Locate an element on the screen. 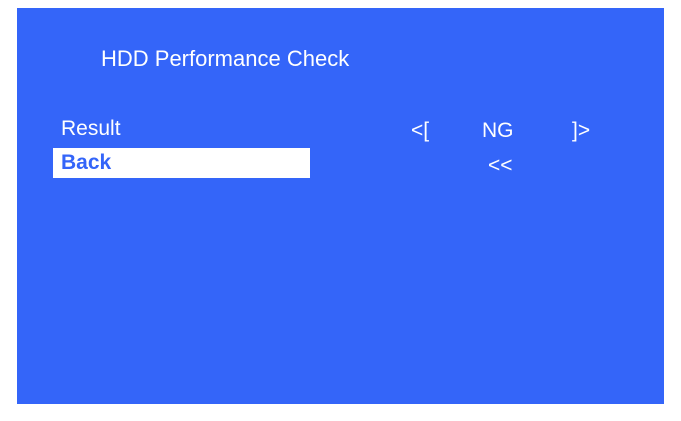  menu-item-result: Result is located at coordinates (181, 129).